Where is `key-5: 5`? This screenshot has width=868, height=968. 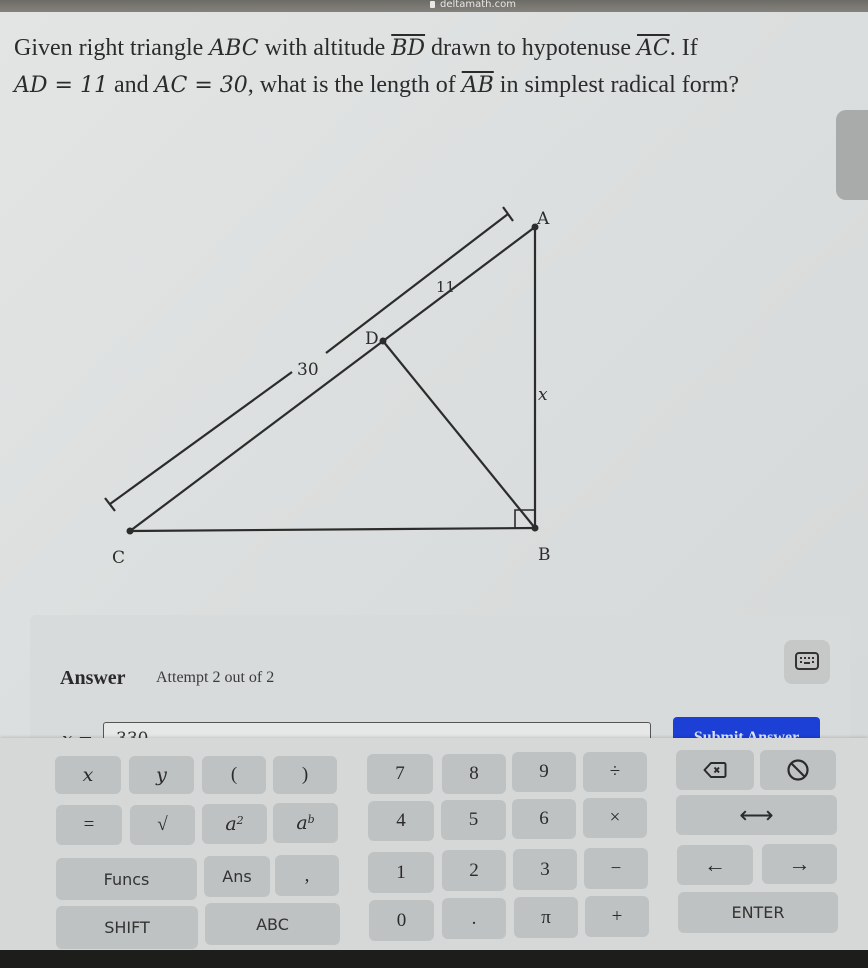
key-5: 5 is located at coordinates (473, 820).